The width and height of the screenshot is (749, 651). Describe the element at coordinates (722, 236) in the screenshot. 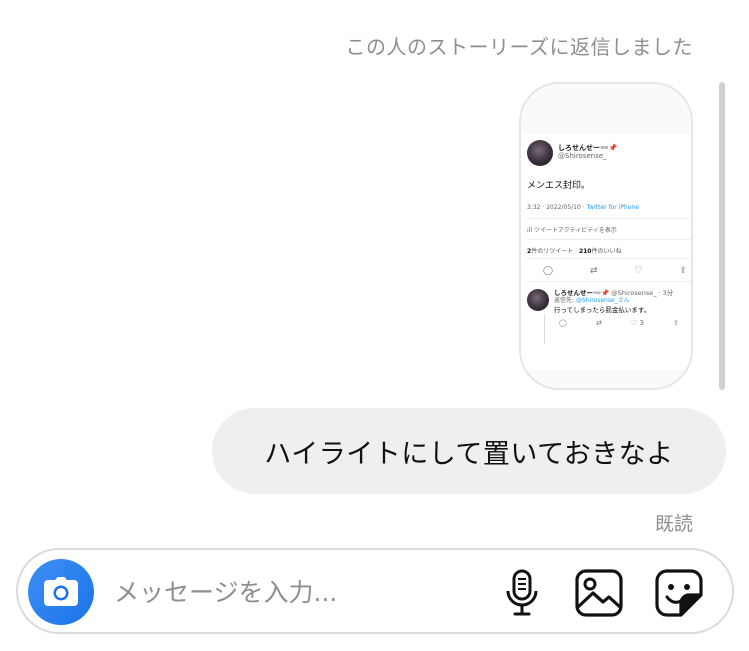

I see `scrollbar` at that location.